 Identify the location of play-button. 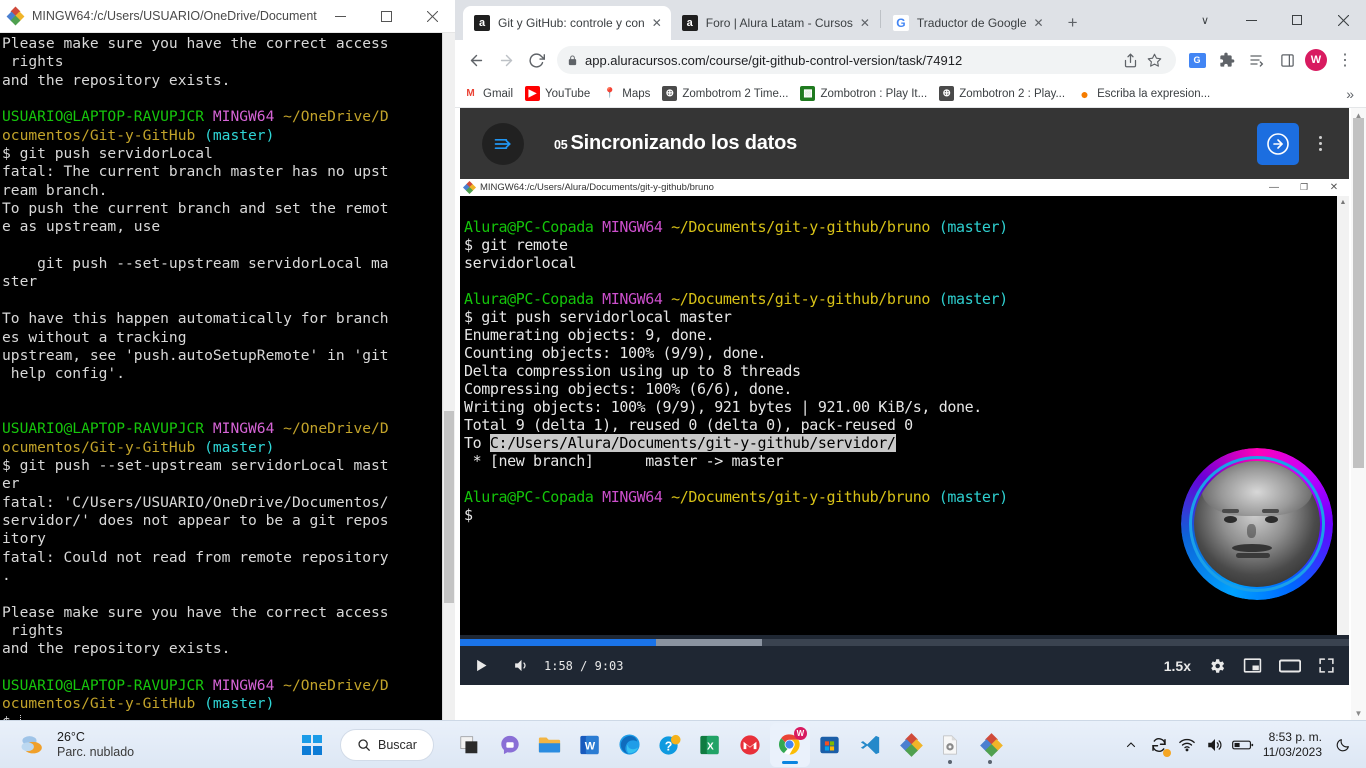
(481, 665).